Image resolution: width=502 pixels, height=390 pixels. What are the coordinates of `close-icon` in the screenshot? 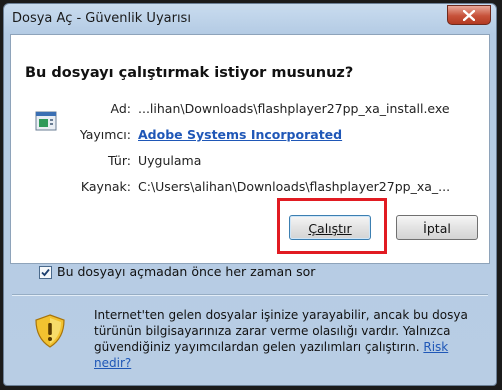 It's located at (469, 15).